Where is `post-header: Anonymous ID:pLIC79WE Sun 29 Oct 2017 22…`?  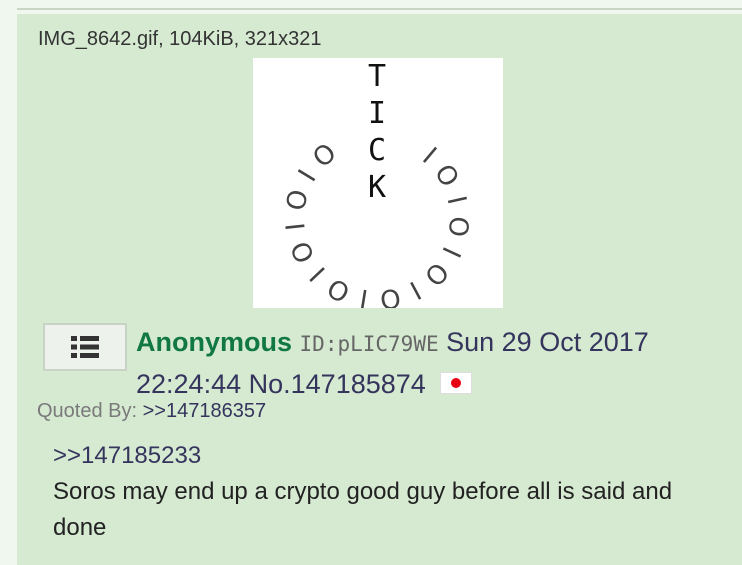 post-header: Anonymous ID:pLIC79WE Sun 29 Oct 2017 22… is located at coordinates (436, 363).